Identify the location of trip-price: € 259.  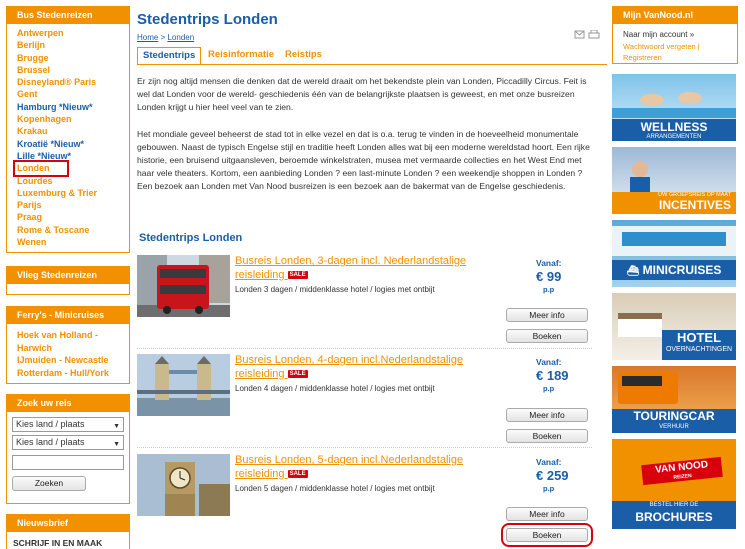
(552, 475).